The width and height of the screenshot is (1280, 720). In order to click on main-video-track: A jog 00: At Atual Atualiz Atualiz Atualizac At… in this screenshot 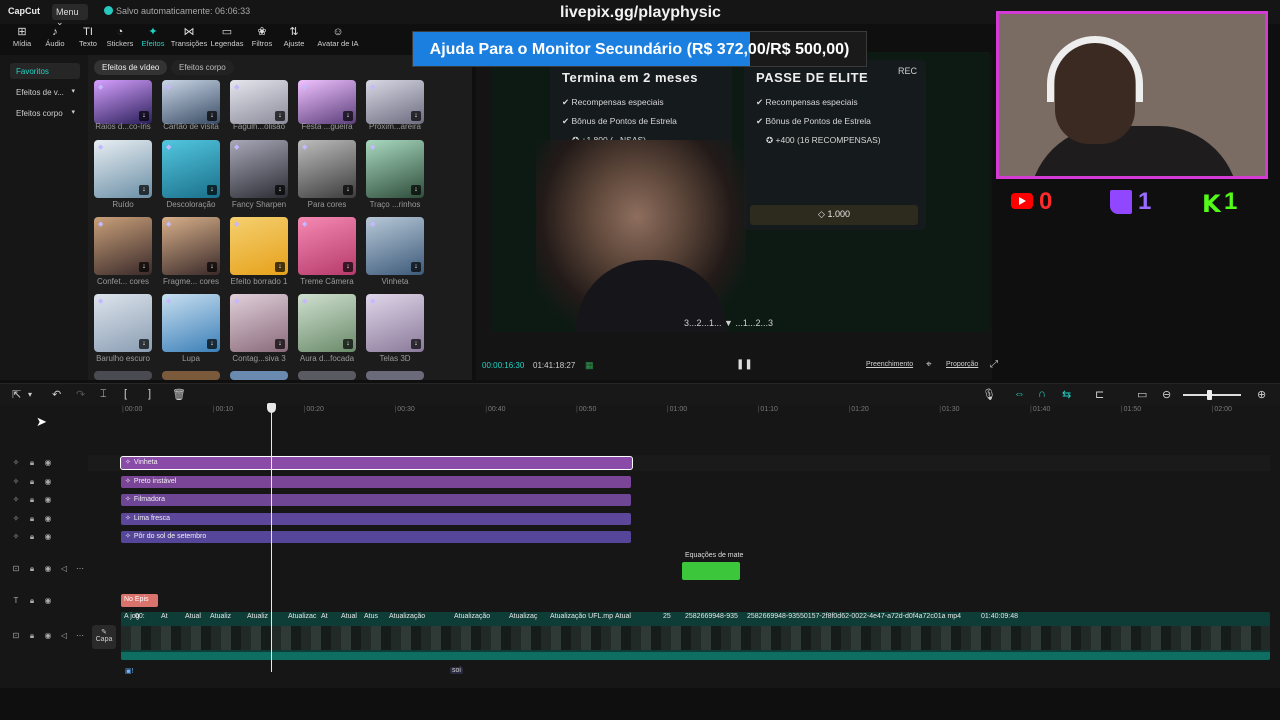, I will do `click(695, 636)`.